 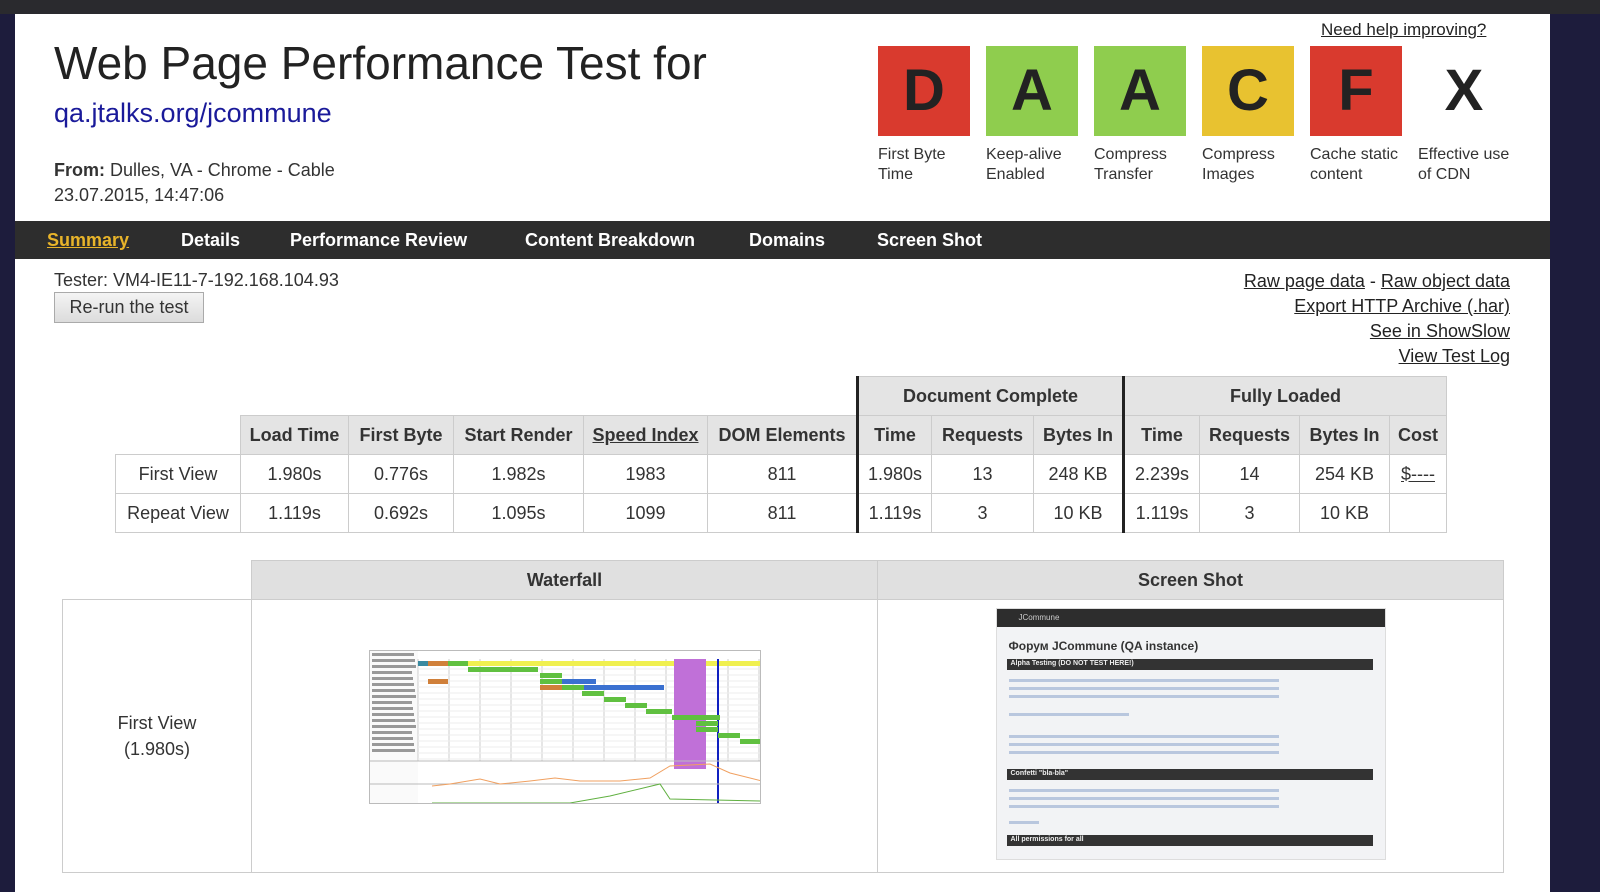 I want to click on tab-content-breakdown: Content Breakdown, so click(x=610, y=240).